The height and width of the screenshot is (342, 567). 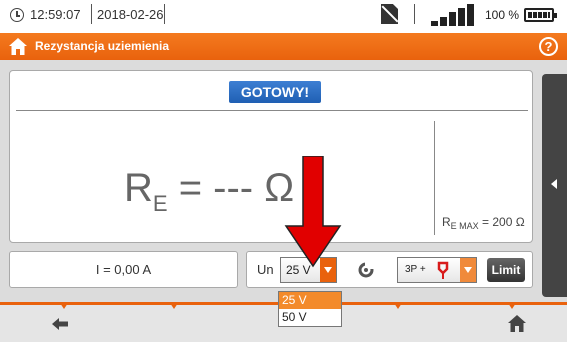 What do you see at coordinates (502, 15) in the screenshot?
I see `battery-level: 100 %` at bounding box center [502, 15].